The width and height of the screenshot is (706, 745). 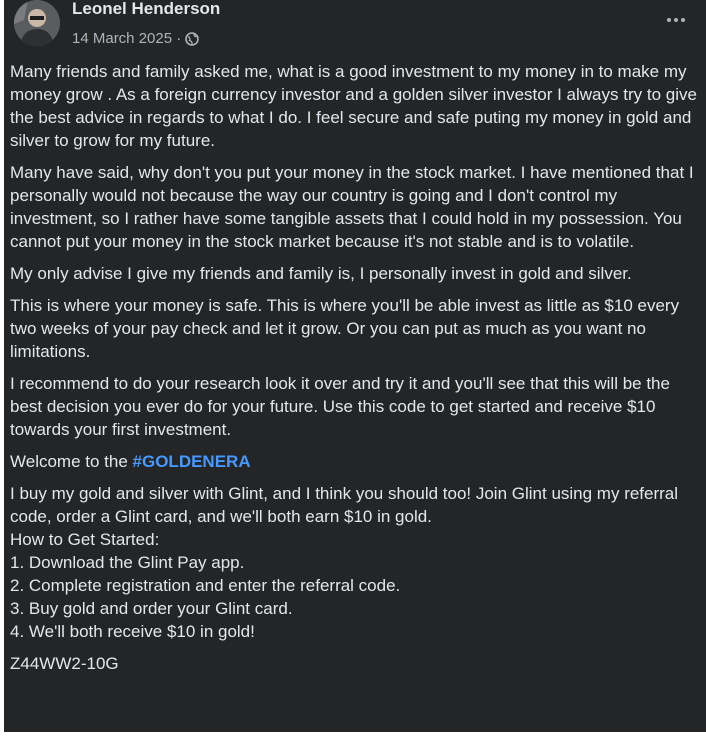 What do you see at coordinates (64, 663) in the screenshot?
I see `referral-code: Z44WW2-10G` at bounding box center [64, 663].